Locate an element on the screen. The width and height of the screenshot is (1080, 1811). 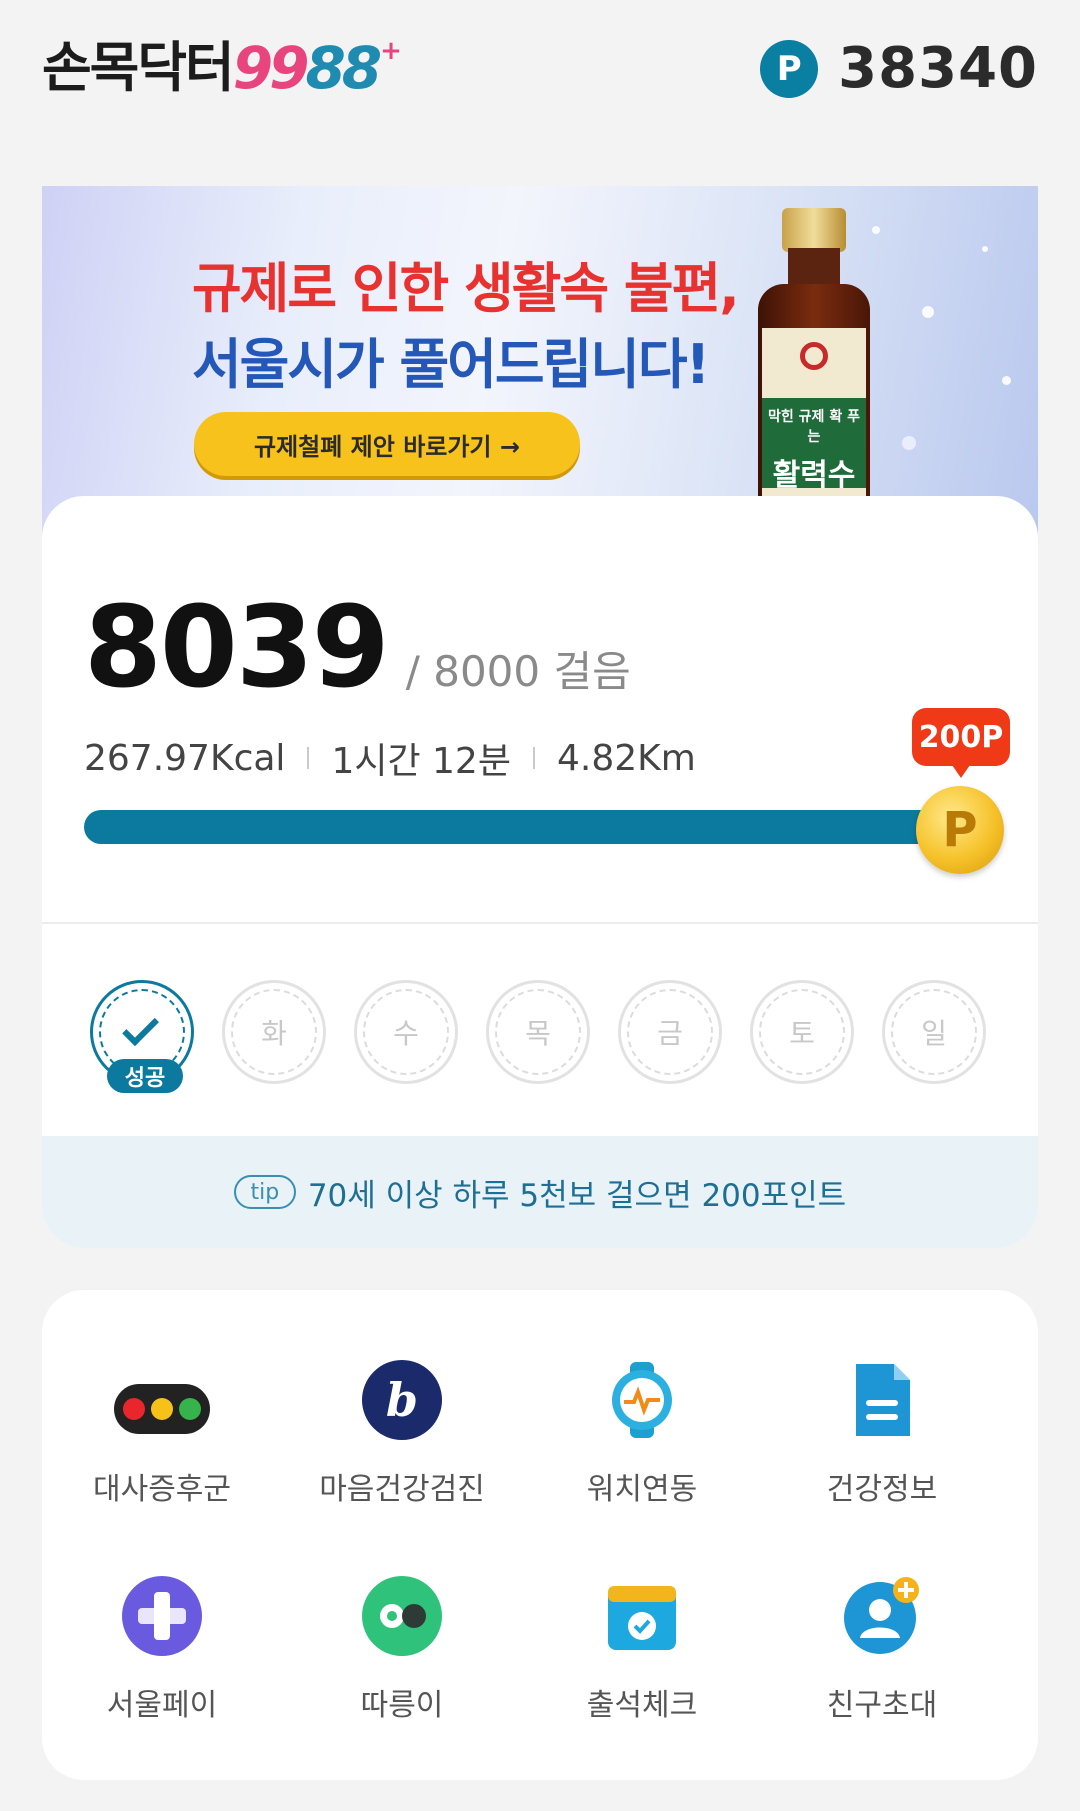
day-circle-done: 성공 is located at coordinates (142, 1036).